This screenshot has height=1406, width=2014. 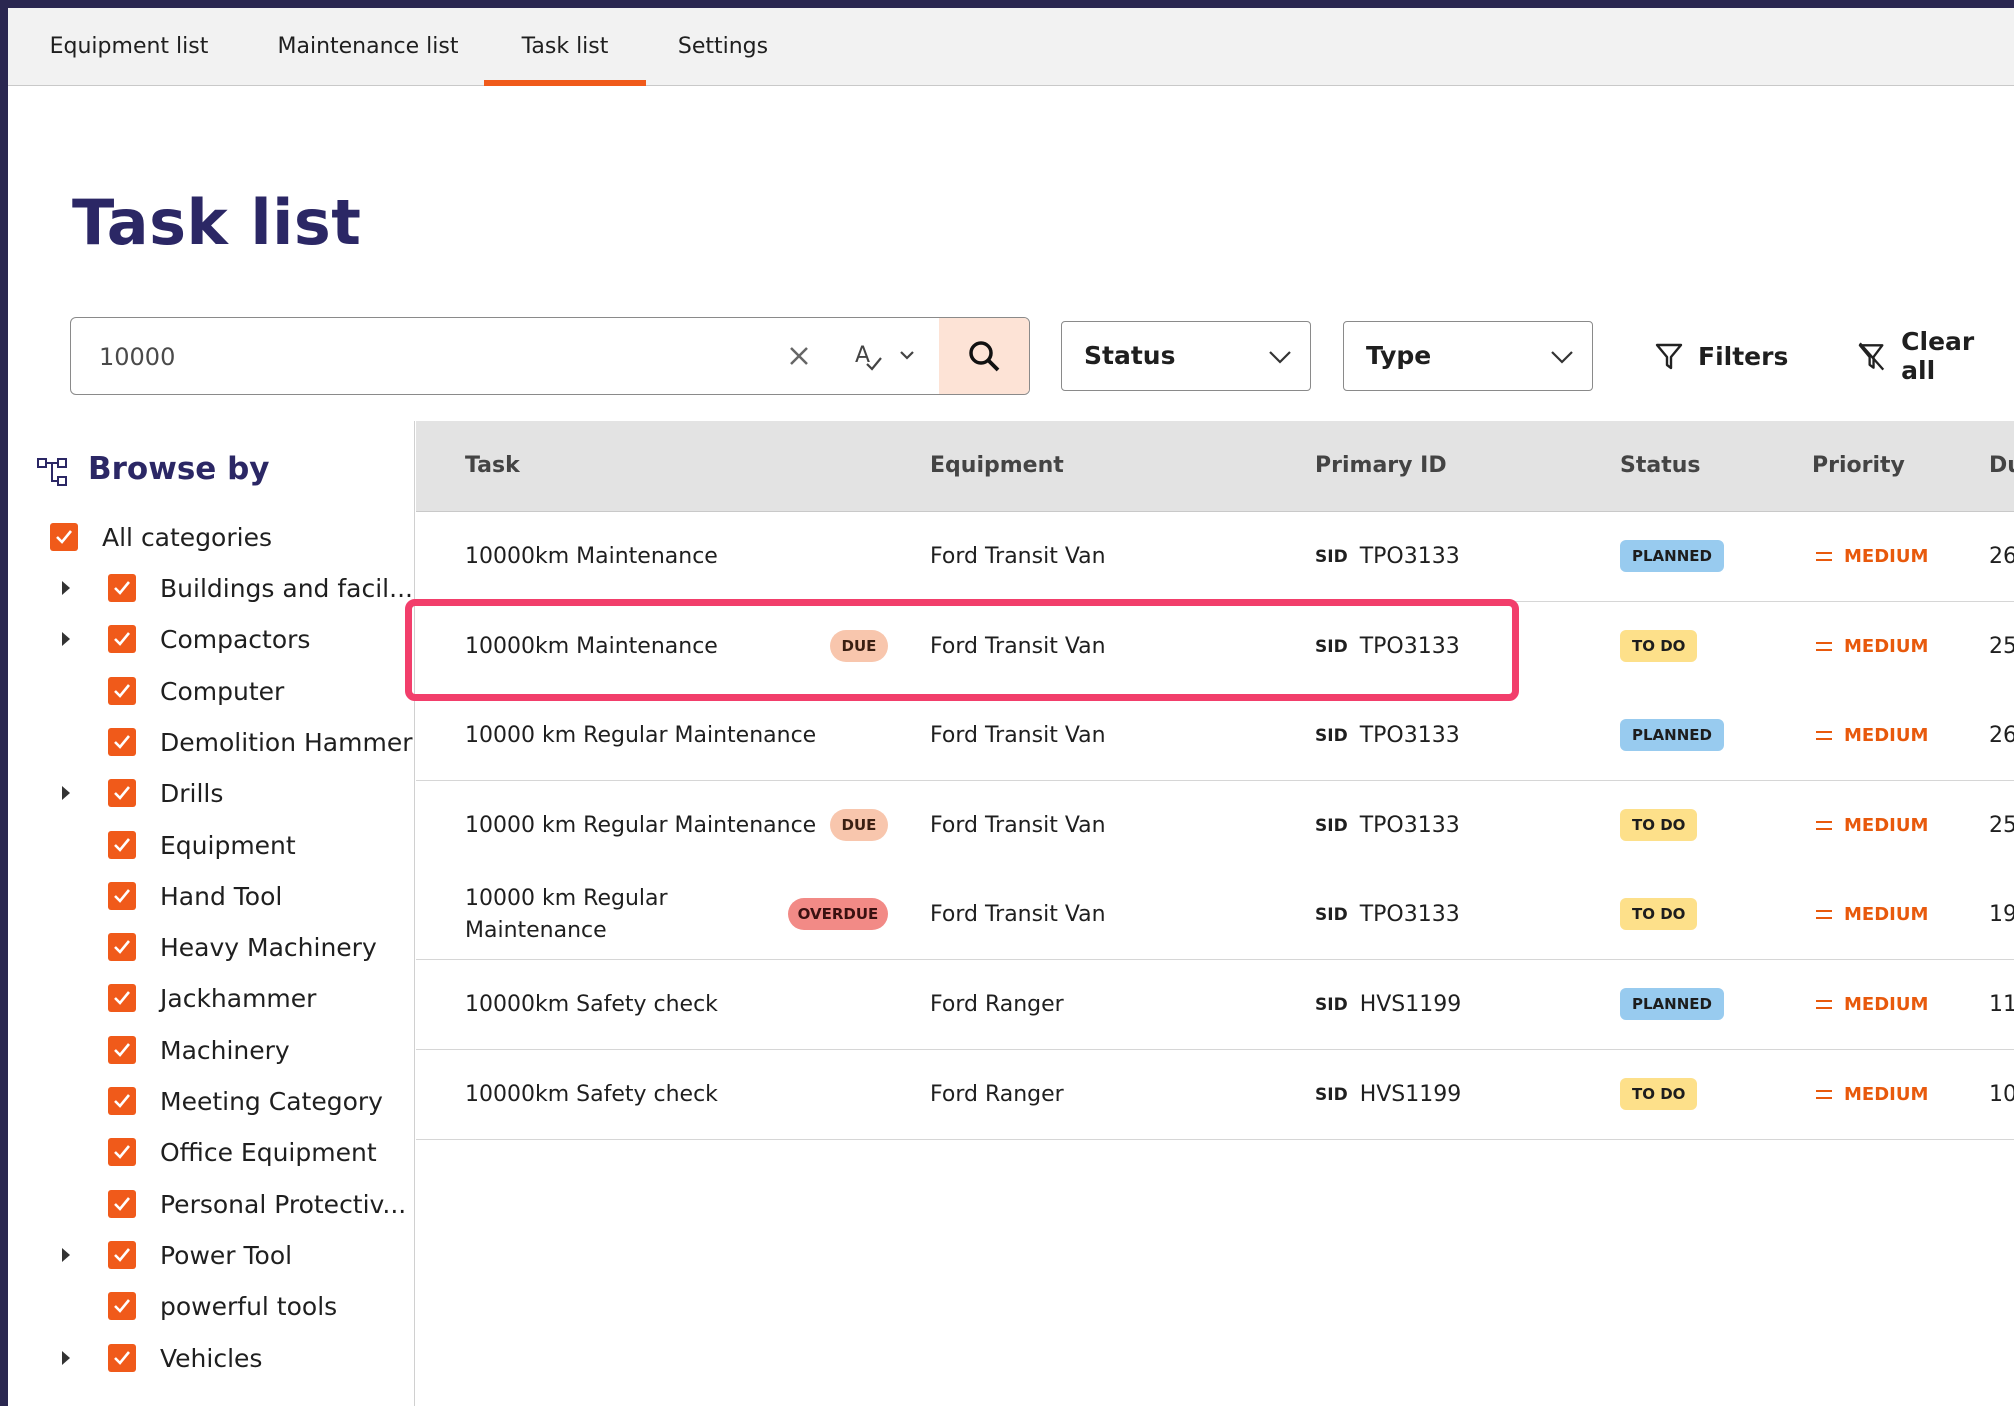 What do you see at coordinates (1381, 466) in the screenshot?
I see `column-header-primary-id: Primary ID` at bounding box center [1381, 466].